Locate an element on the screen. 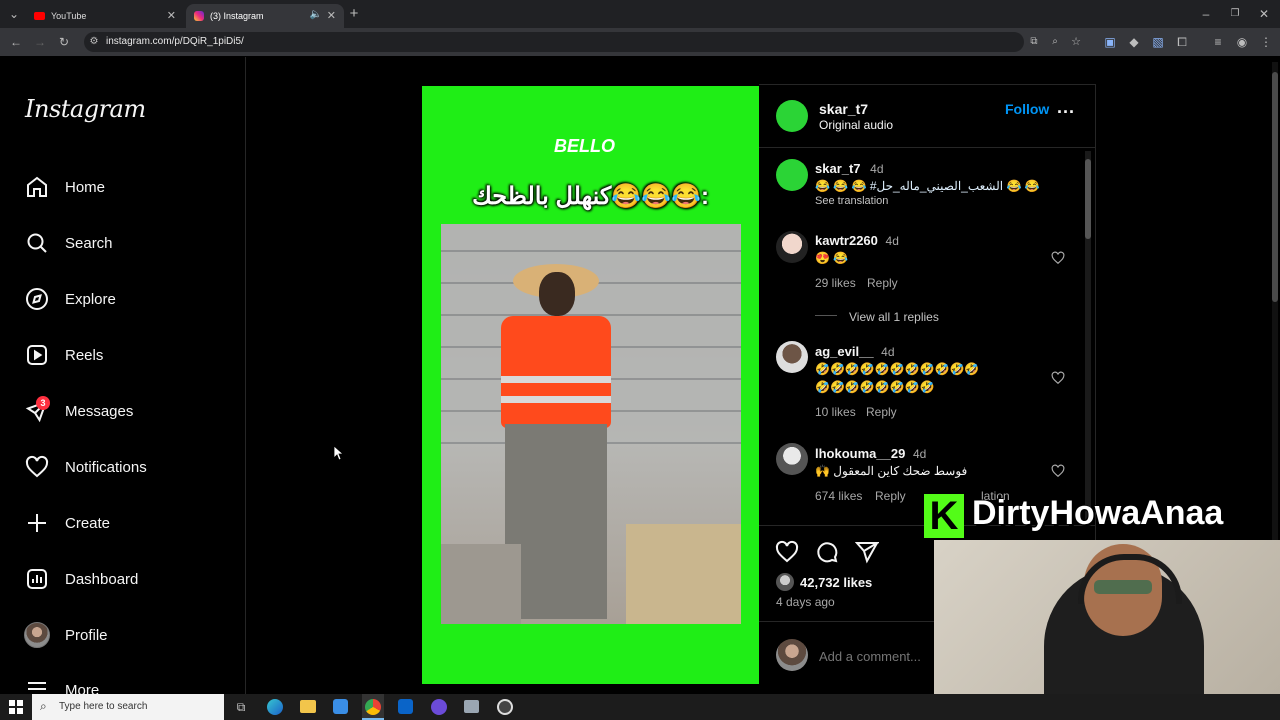  file-explorer-icon is located at coordinates (308, 706).